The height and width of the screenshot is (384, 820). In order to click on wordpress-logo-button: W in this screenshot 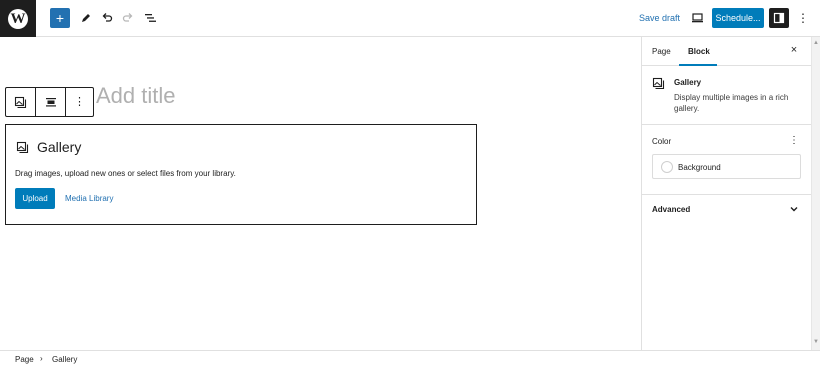, I will do `click(18, 18)`.